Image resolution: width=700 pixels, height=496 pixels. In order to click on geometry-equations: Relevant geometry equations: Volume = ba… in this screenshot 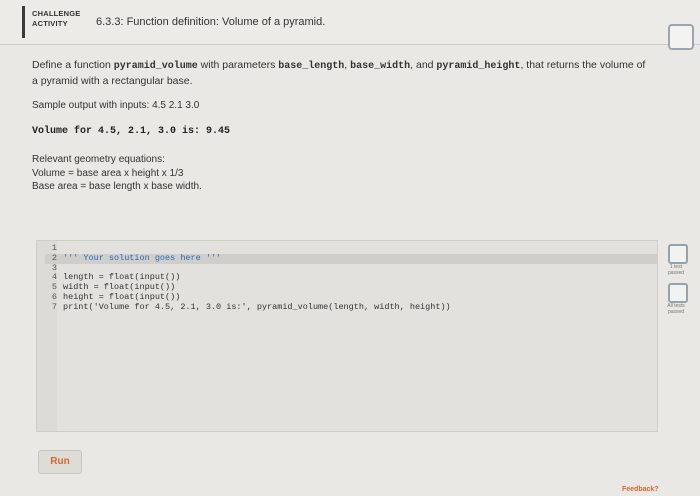, I will do `click(117, 173)`.